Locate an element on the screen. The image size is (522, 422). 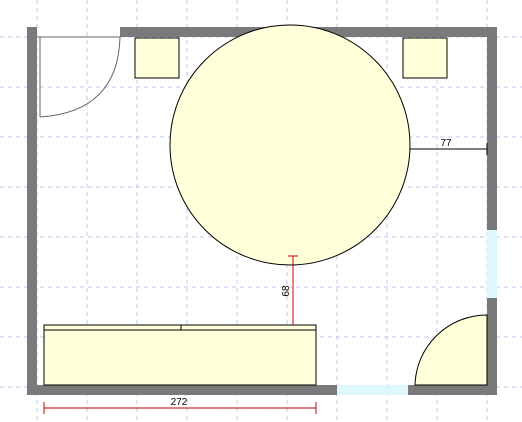
wall-bottom-right is located at coordinates (452, 390).